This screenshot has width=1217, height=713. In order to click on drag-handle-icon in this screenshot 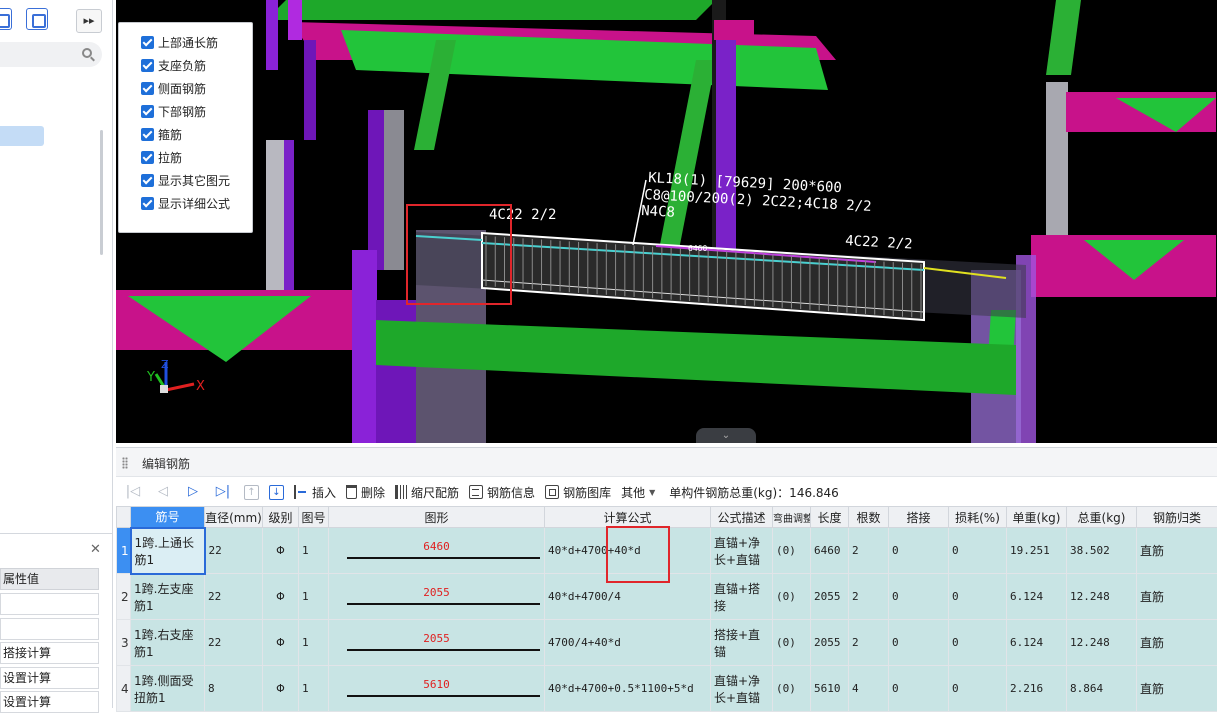, I will do `click(125, 463)`.